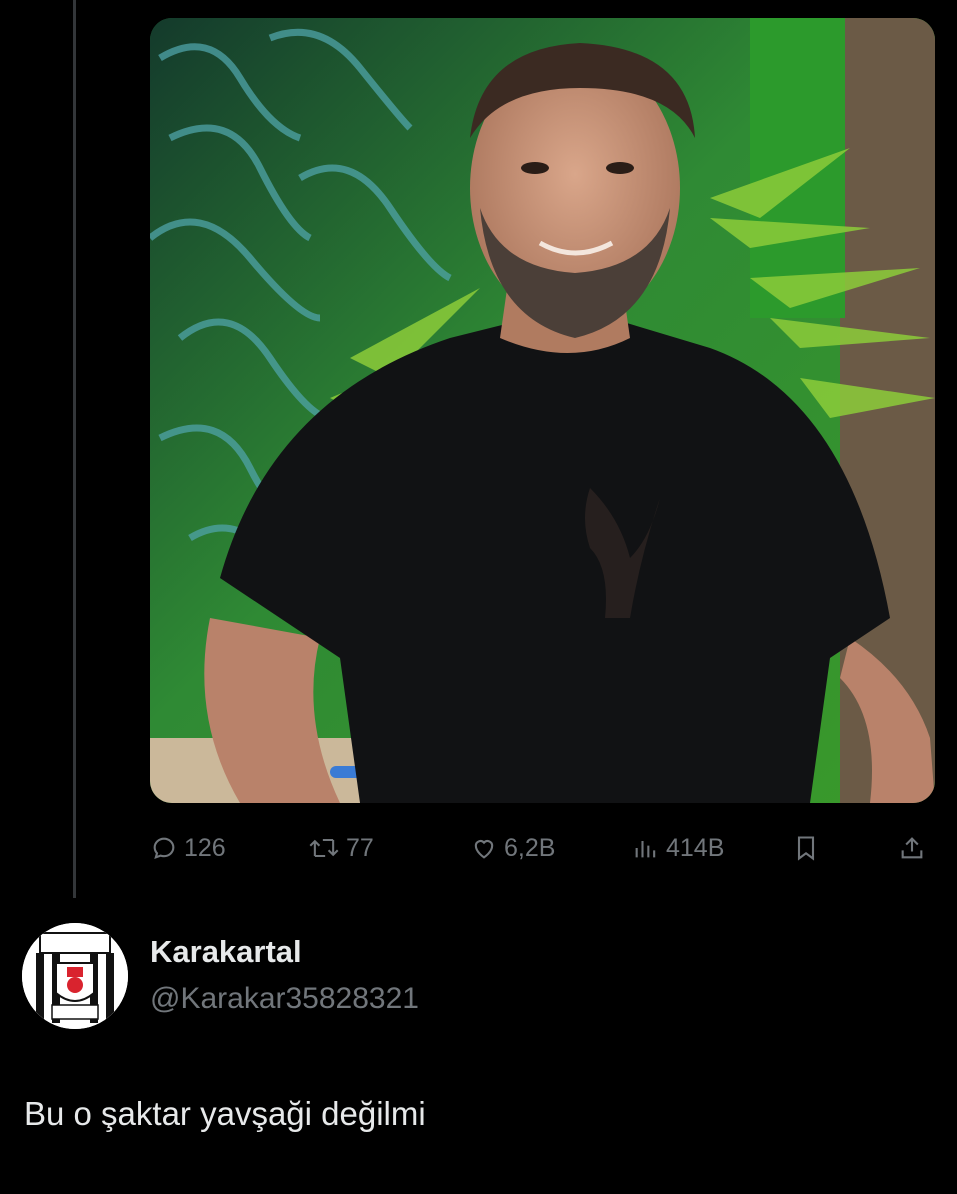 The height and width of the screenshot is (1194, 957). I want to click on views-button: 414B, so click(678, 848).